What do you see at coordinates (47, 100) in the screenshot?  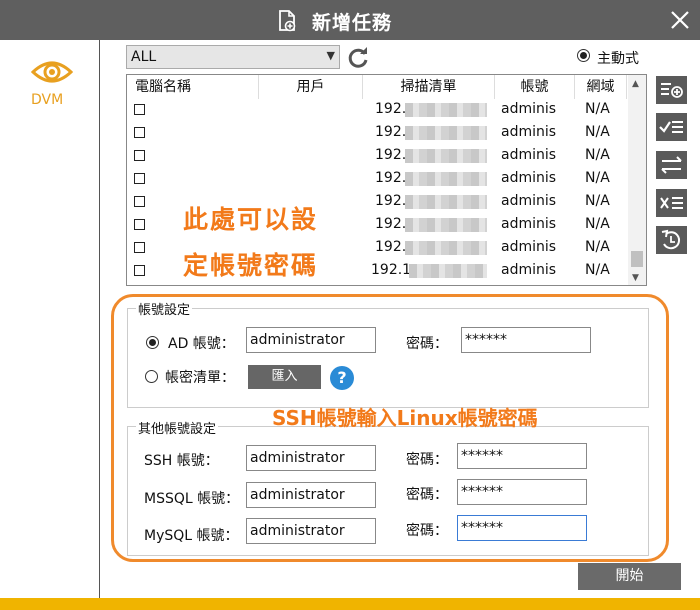 I see `sidebar-dvm-label: DVM` at bounding box center [47, 100].